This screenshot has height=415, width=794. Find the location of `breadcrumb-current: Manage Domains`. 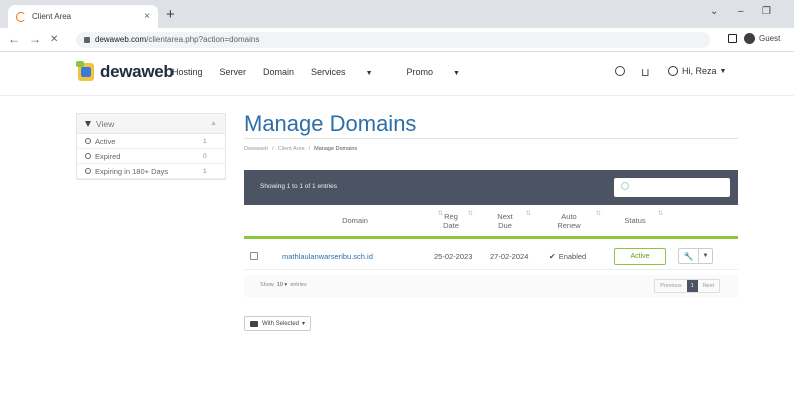

breadcrumb-current: Manage Domains is located at coordinates (336, 149).